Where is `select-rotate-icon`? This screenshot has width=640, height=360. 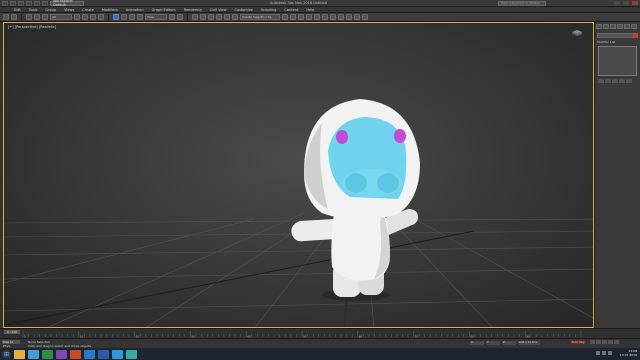 select-rotate-icon is located at coordinates (124, 17).